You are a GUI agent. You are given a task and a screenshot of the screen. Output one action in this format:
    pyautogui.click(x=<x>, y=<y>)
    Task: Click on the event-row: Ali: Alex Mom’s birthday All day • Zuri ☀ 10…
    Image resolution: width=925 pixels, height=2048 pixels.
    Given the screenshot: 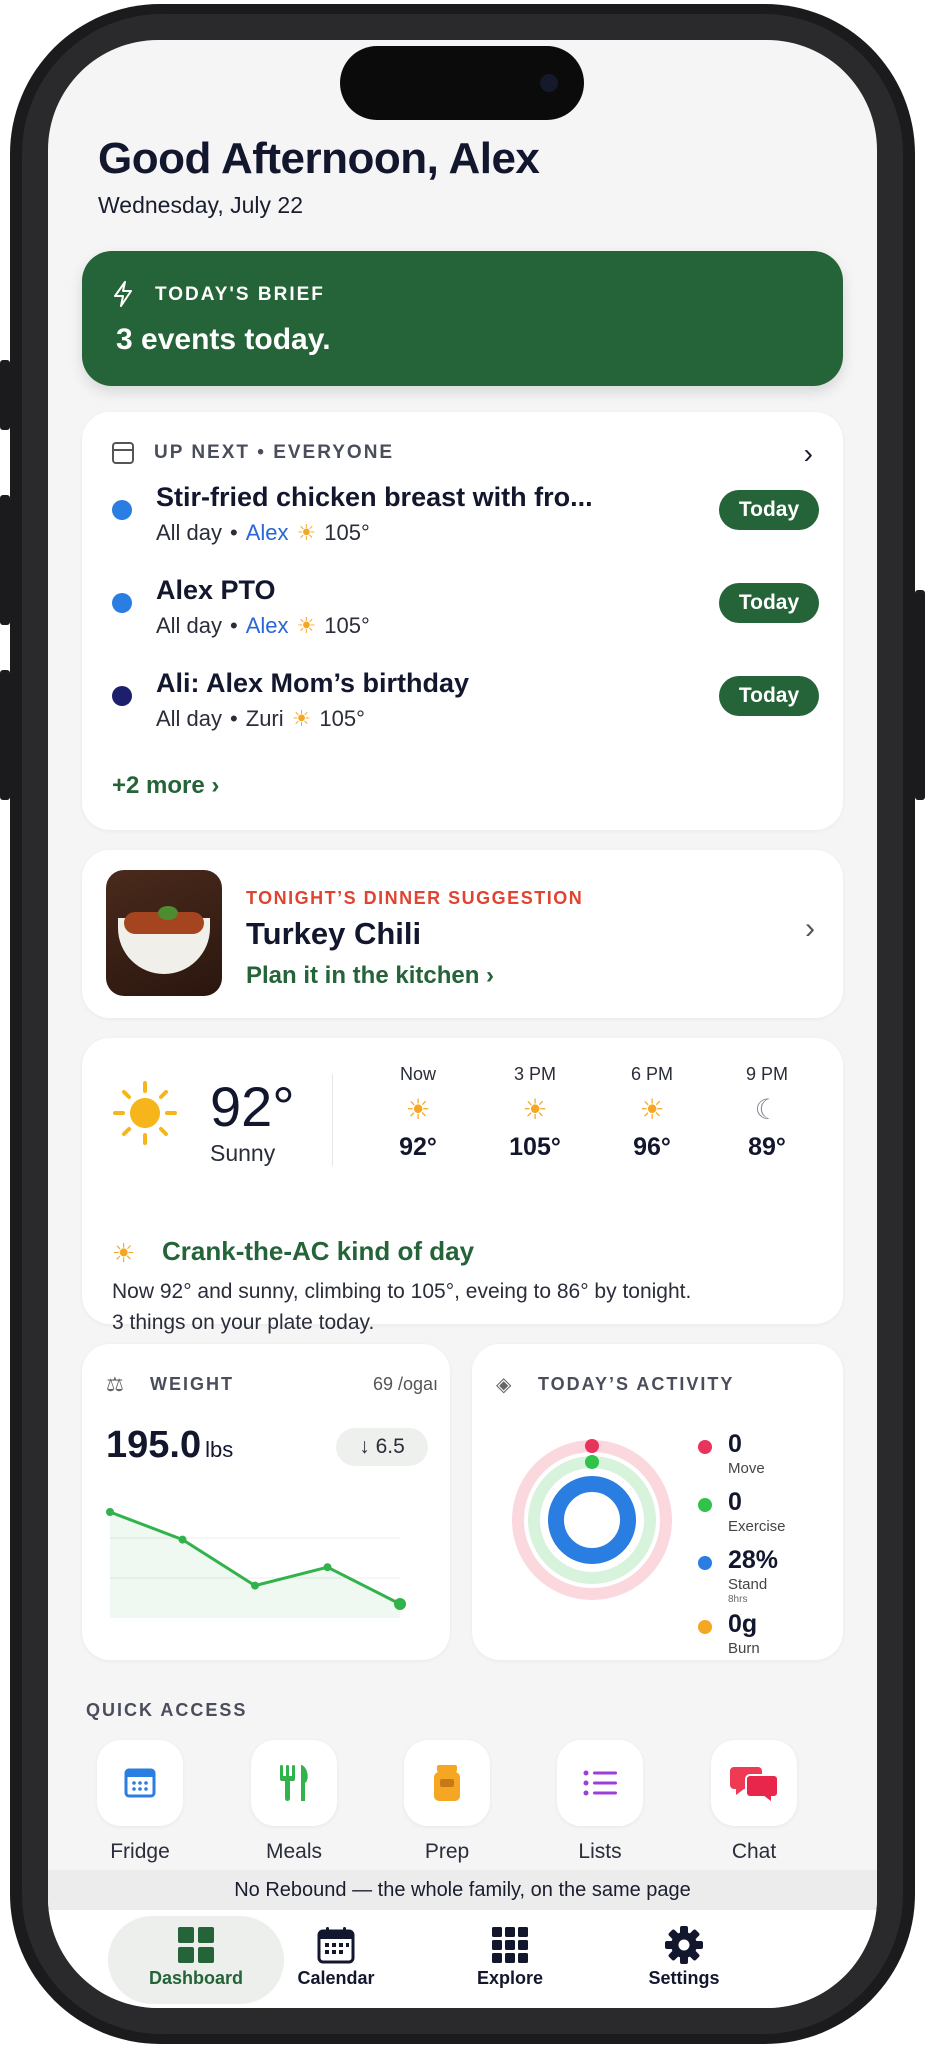 What is the action you would take?
    pyautogui.click(x=462, y=698)
    